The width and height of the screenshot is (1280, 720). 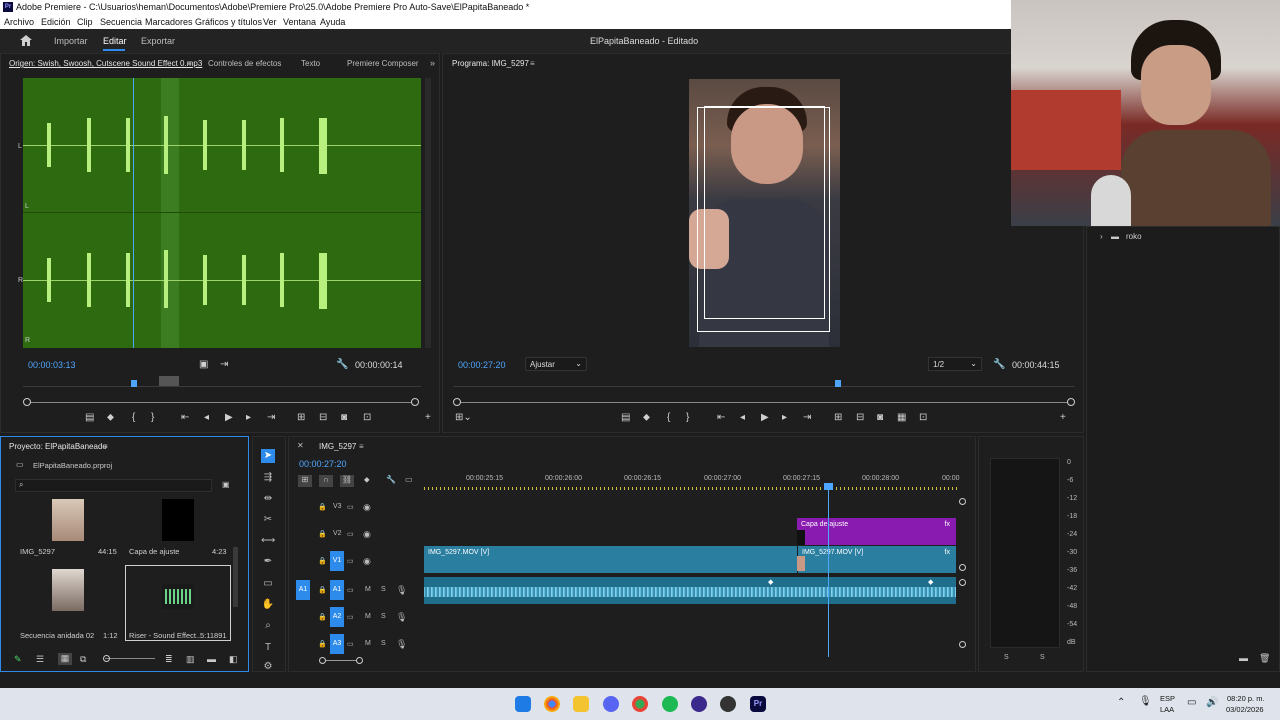 I want to click on language-bottom: LAA, so click(x=1167, y=709).